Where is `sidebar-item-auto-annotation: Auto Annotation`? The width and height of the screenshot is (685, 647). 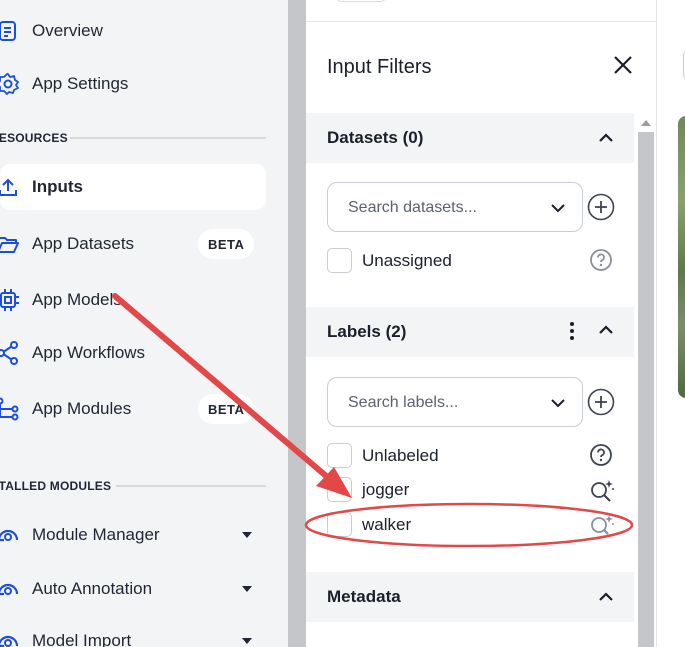 sidebar-item-auto-annotation: Auto Annotation is located at coordinates (133, 589).